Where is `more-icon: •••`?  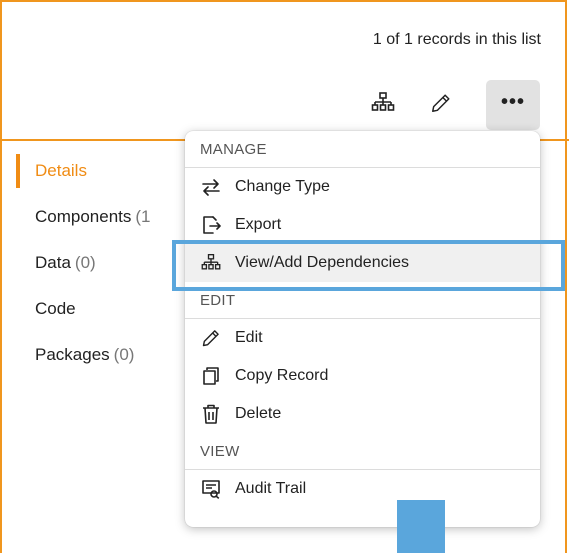 more-icon: ••• is located at coordinates (512, 102).